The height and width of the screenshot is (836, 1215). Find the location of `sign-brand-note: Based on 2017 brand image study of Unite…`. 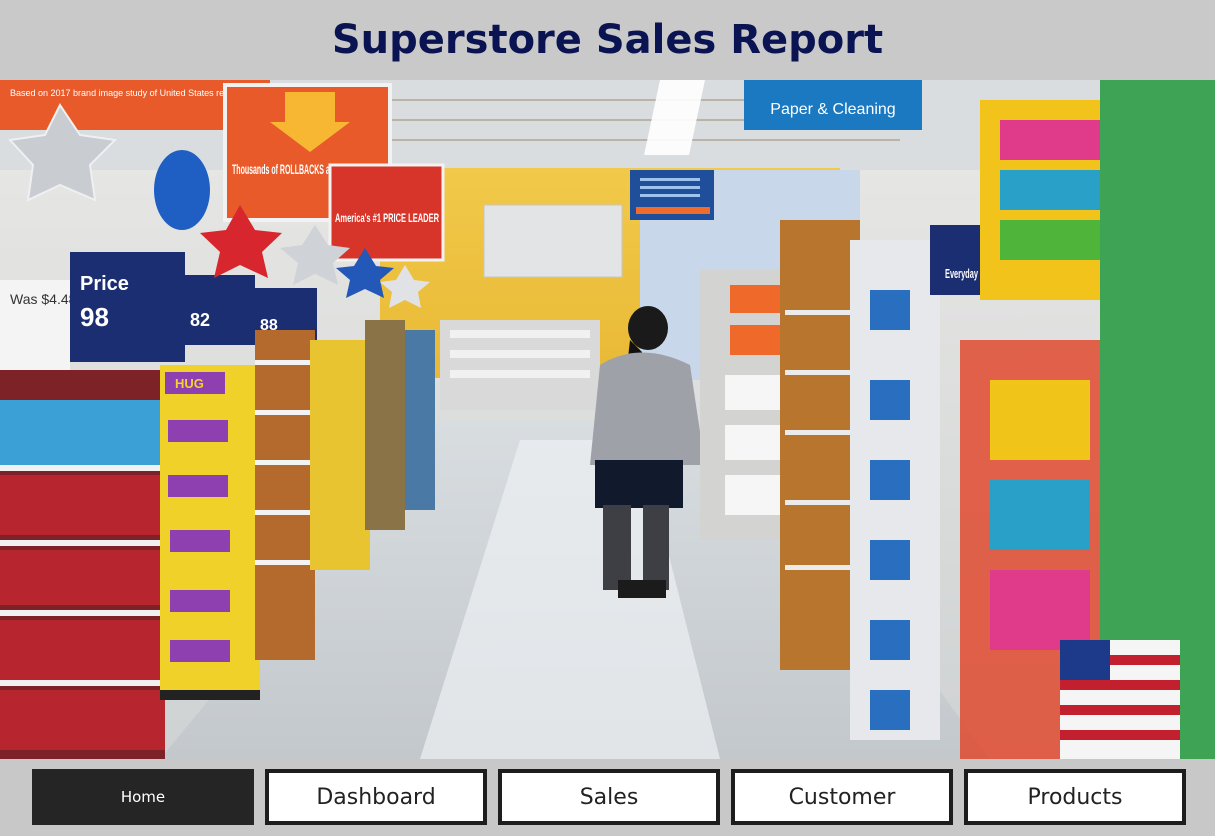

sign-brand-note: Based on 2017 brand image study of Unite… is located at coordinates (132, 93).